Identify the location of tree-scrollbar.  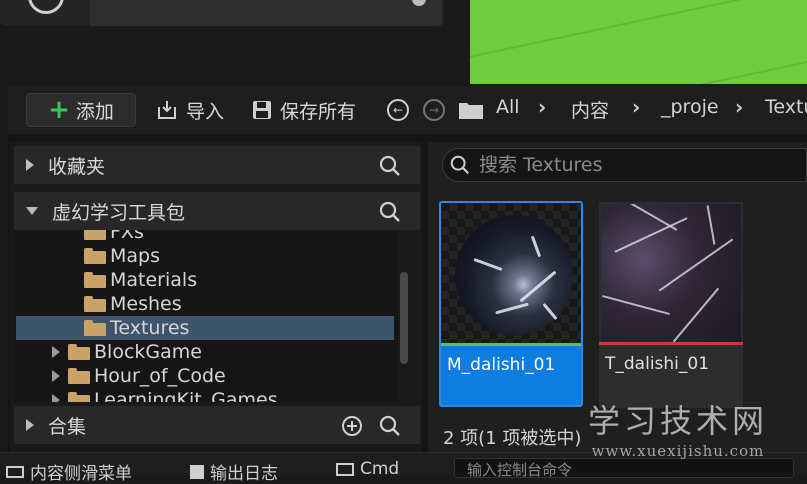
(404, 318).